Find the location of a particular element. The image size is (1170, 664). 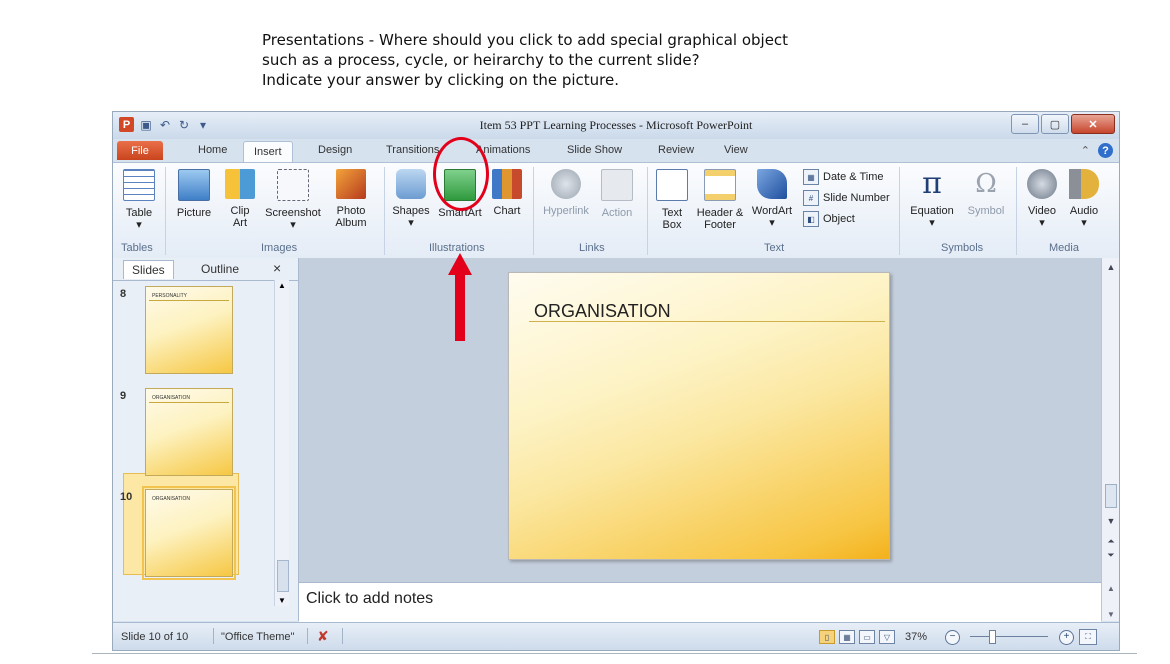

zoom-in-button: + is located at coordinates (1066, 637).